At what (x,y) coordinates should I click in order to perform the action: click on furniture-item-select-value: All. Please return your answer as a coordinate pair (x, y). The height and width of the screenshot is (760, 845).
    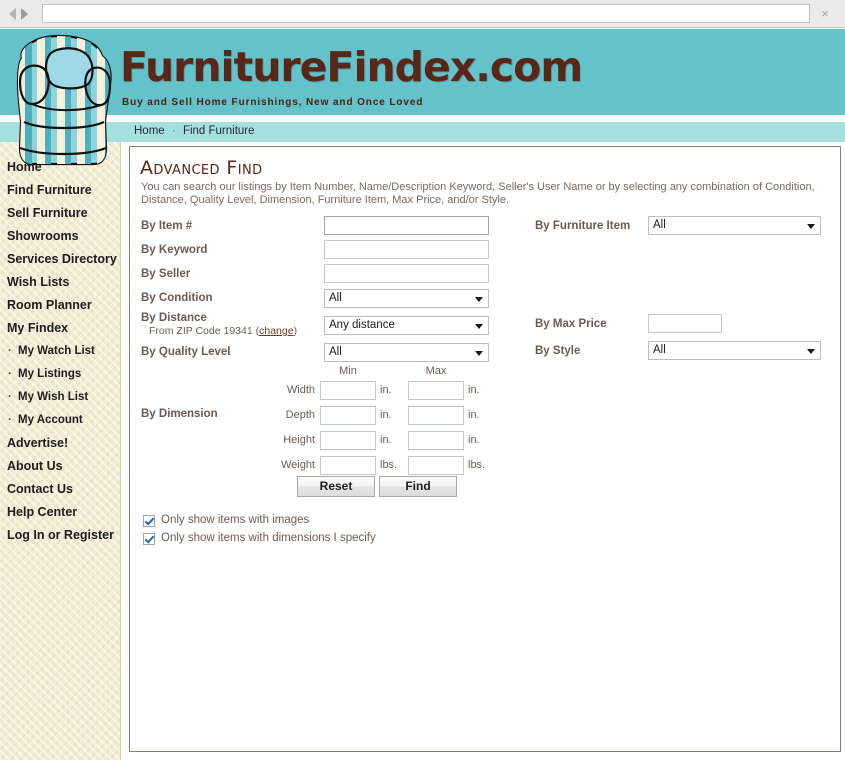
    Looking at the image, I should click on (659, 225).